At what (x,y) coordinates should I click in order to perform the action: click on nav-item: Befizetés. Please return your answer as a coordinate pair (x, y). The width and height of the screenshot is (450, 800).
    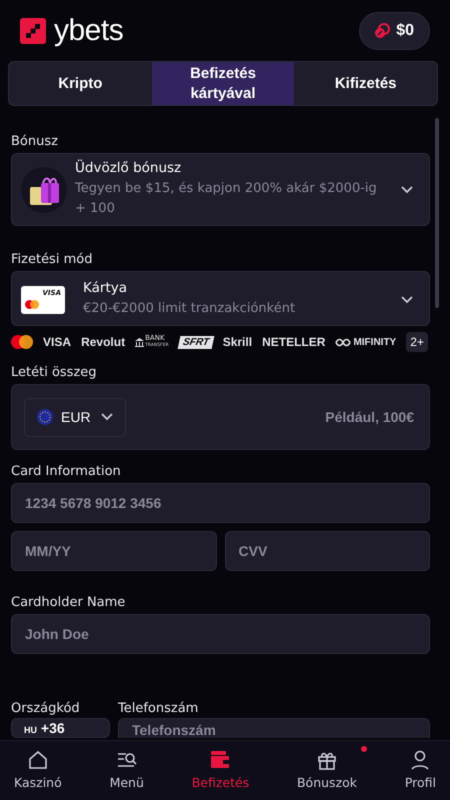
    Looking at the image, I should click on (221, 770).